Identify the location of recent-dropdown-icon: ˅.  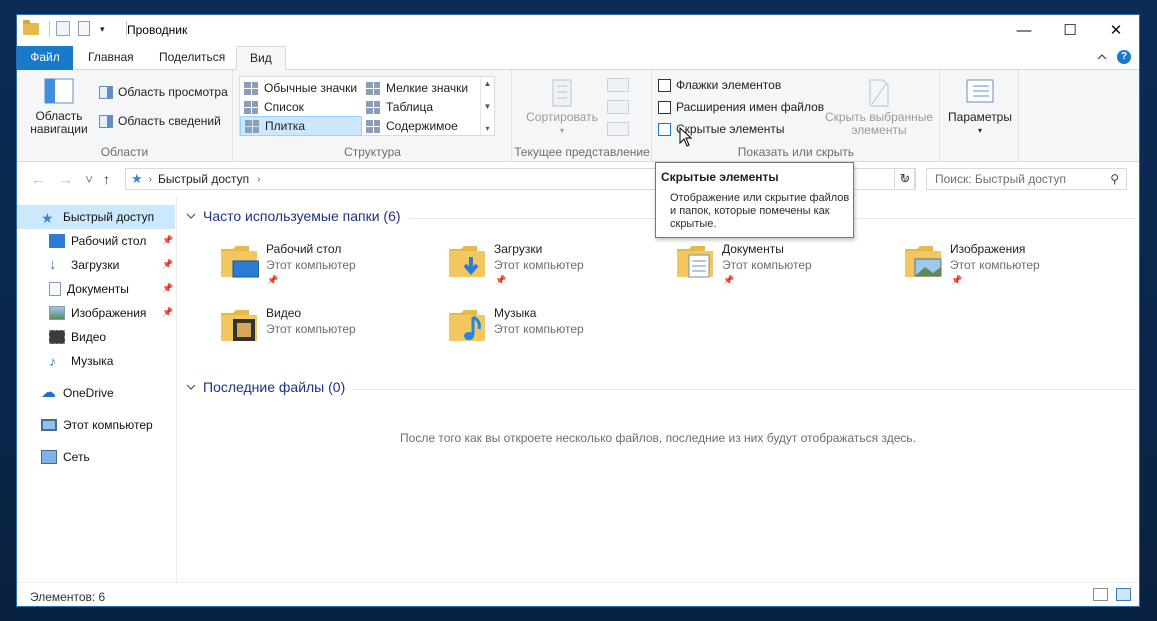
(89, 179).